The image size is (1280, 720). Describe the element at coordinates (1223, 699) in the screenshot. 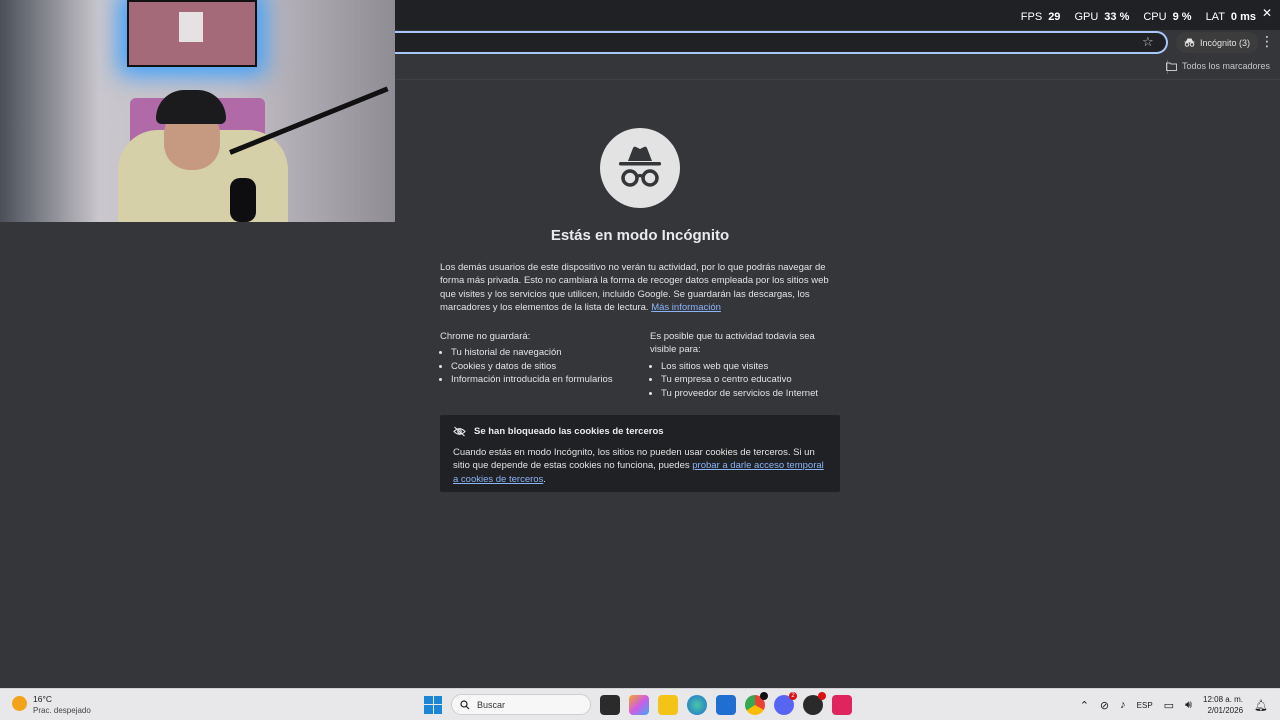

I see `clock-time: 12:08 a. m.` at that location.